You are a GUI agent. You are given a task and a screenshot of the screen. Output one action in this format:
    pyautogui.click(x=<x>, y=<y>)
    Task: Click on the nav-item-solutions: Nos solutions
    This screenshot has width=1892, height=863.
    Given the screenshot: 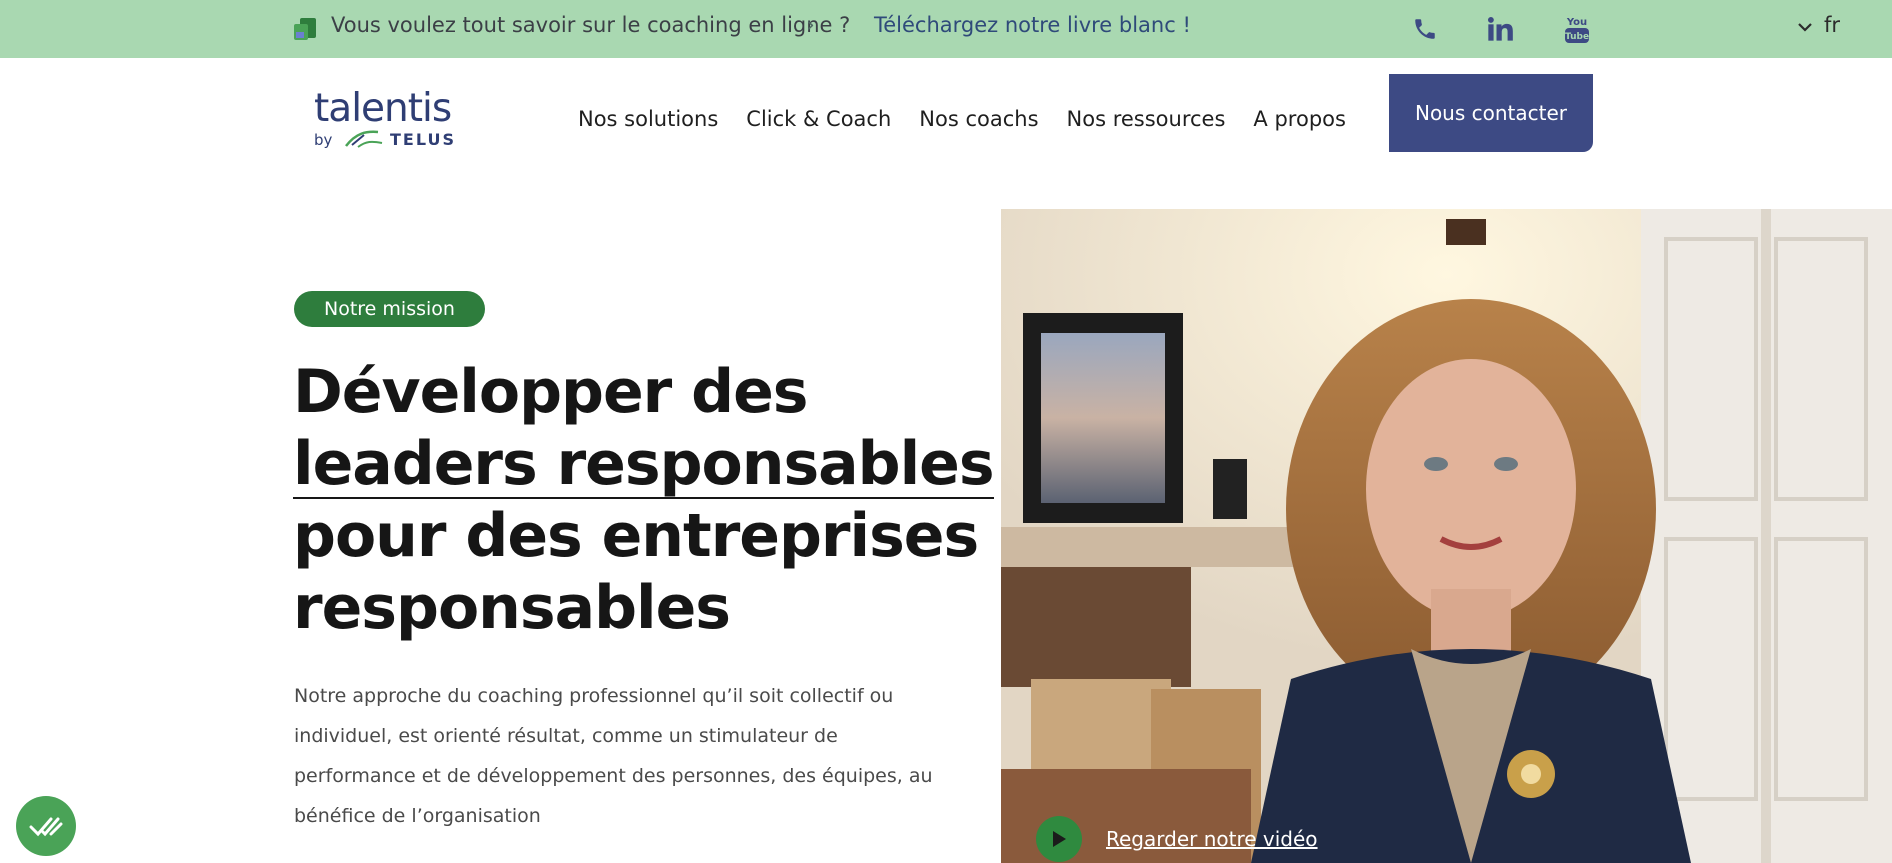 What is the action you would take?
    pyautogui.click(x=648, y=119)
    